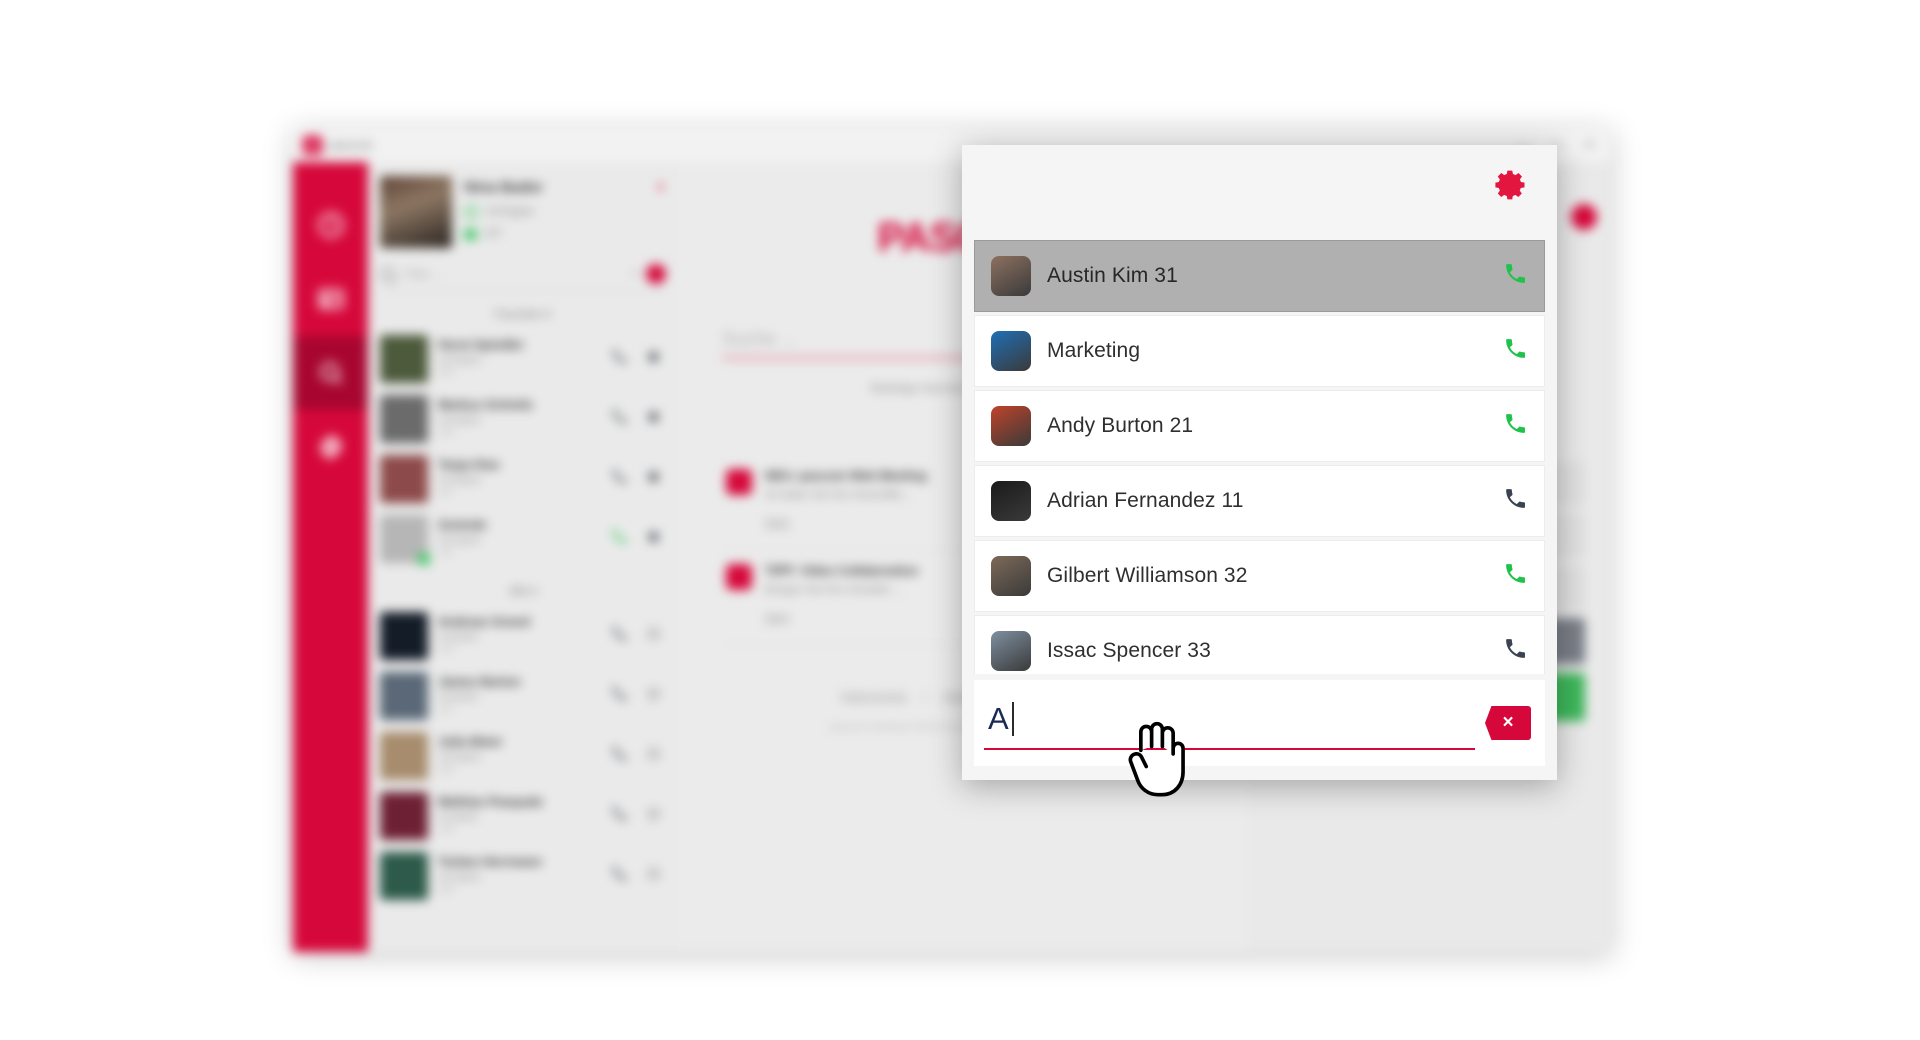  I want to click on contact-row: Torben Herrmann Verfügbar 236, so click(523, 876).